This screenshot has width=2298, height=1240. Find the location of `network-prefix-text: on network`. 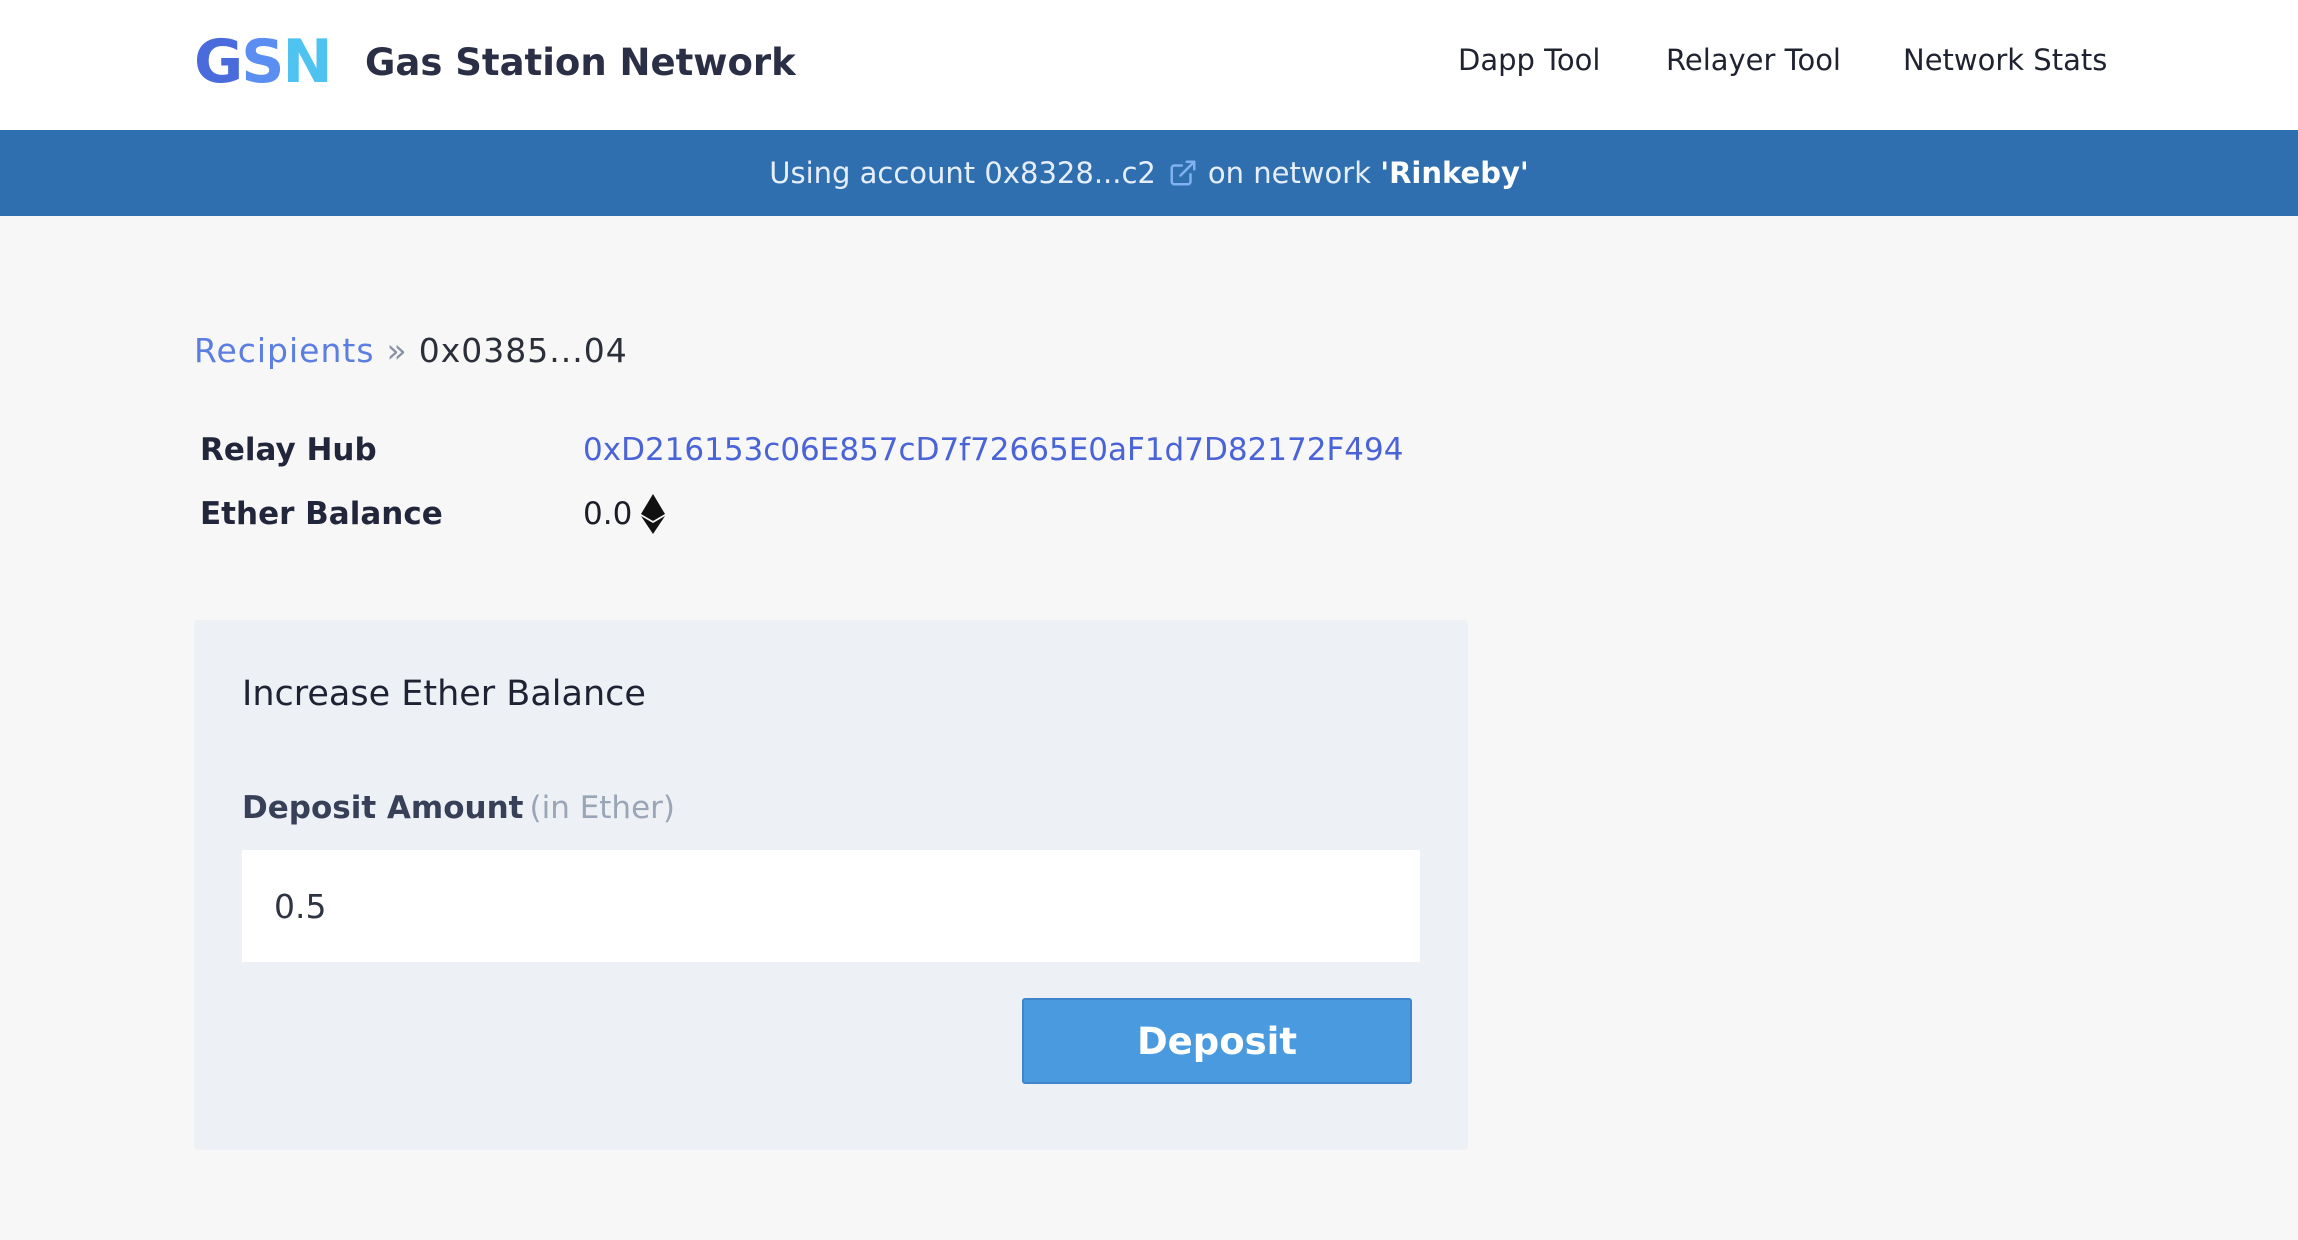

network-prefix-text: on network is located at coordinates (1289, 173).